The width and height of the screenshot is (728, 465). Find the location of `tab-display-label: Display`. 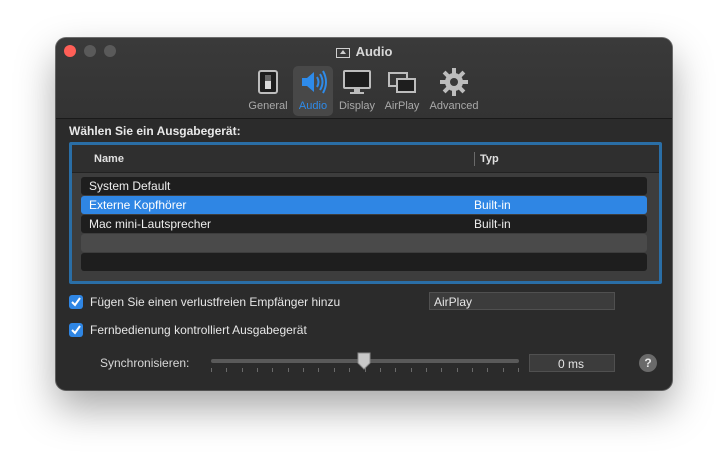

tab-display-label: Display is located at coordinates (357, 106).